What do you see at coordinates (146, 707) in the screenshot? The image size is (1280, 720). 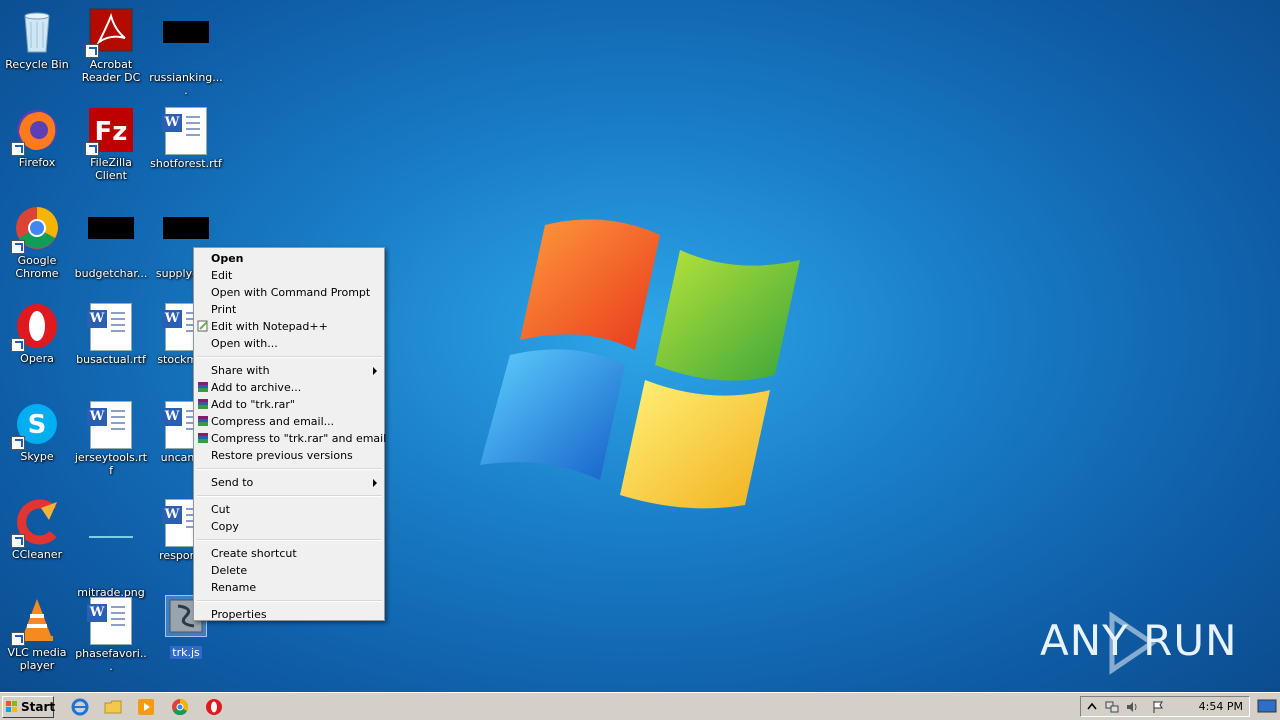 I see `media-player-icon` at bounding box center [146, 707].